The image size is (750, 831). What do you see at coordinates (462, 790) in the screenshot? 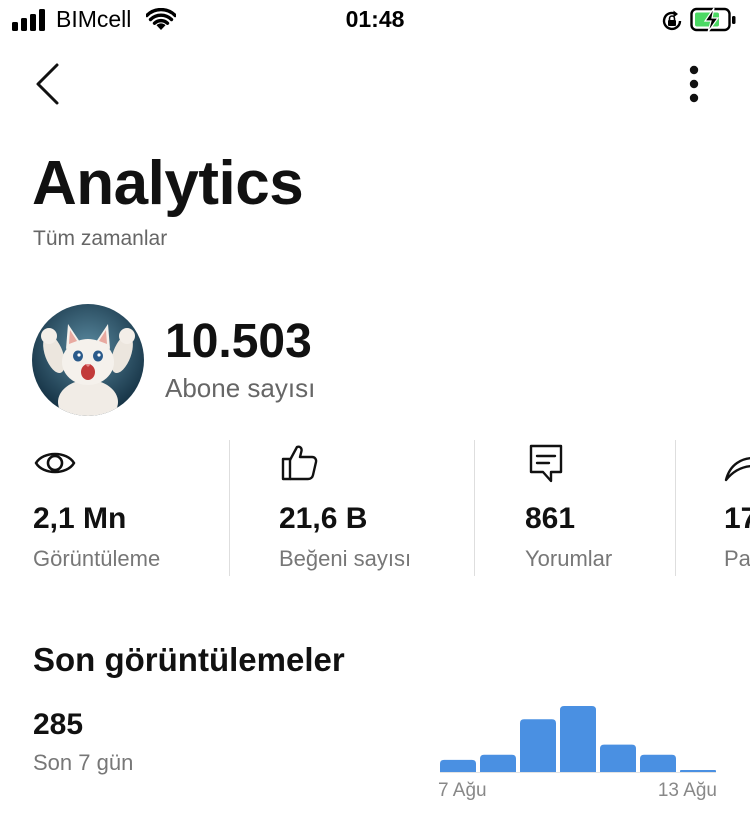
I see `chart-tick-label: 7 Ağu` at bounding box center [462, 790].